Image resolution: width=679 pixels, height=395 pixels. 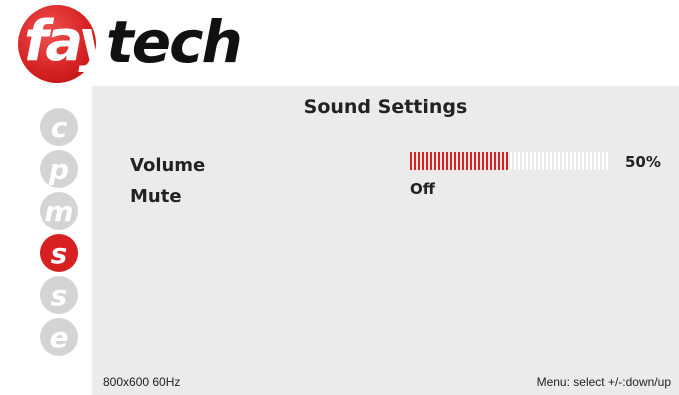 What do you see at coordinates (59, 211) in the screenshot?
I see `menu-icon-m: m` at bounding box center [59, 211].